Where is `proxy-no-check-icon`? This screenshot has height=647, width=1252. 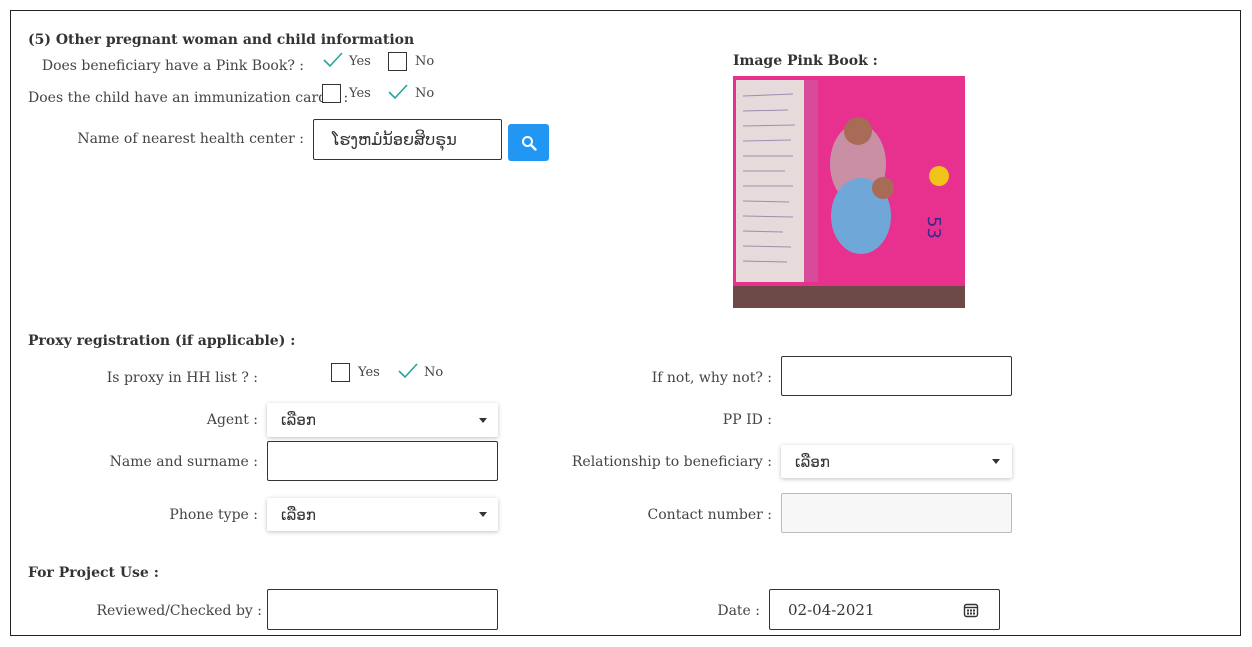
proxy-no-check-icon is located at coordinates (408, 371).